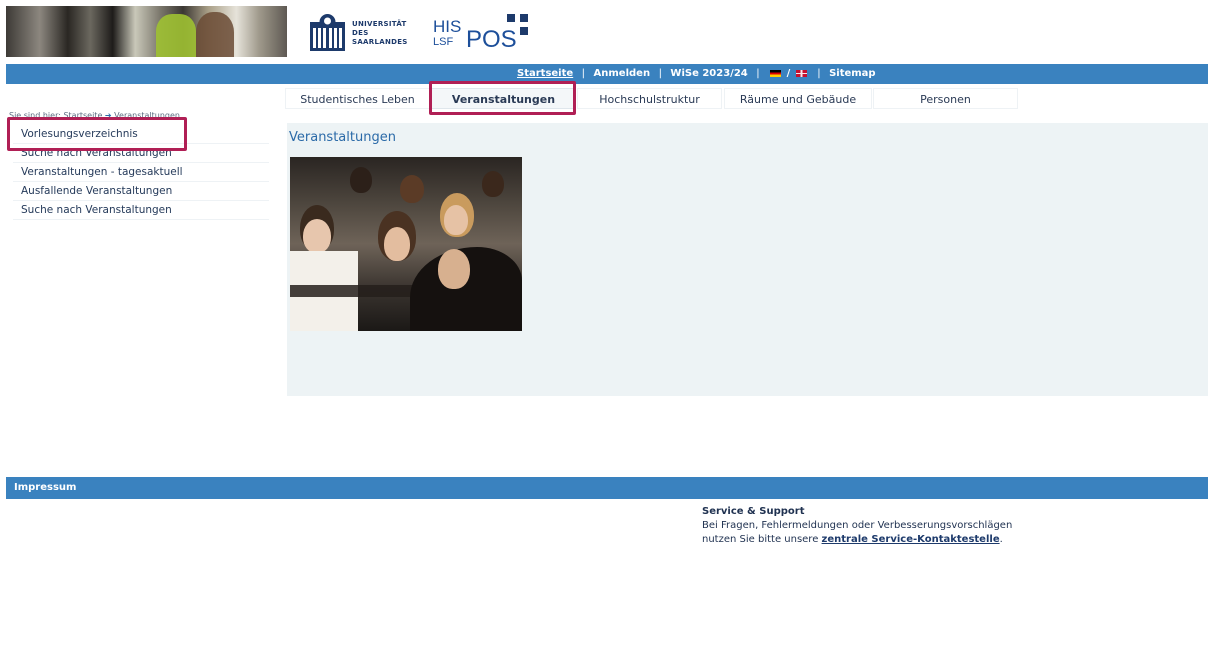 The width and height of the screenshot is (1208, 655). What do you see at coordinates (788, 73) in the screenshot?
I see `flag-slash: /` at bounding box center [788, 73].